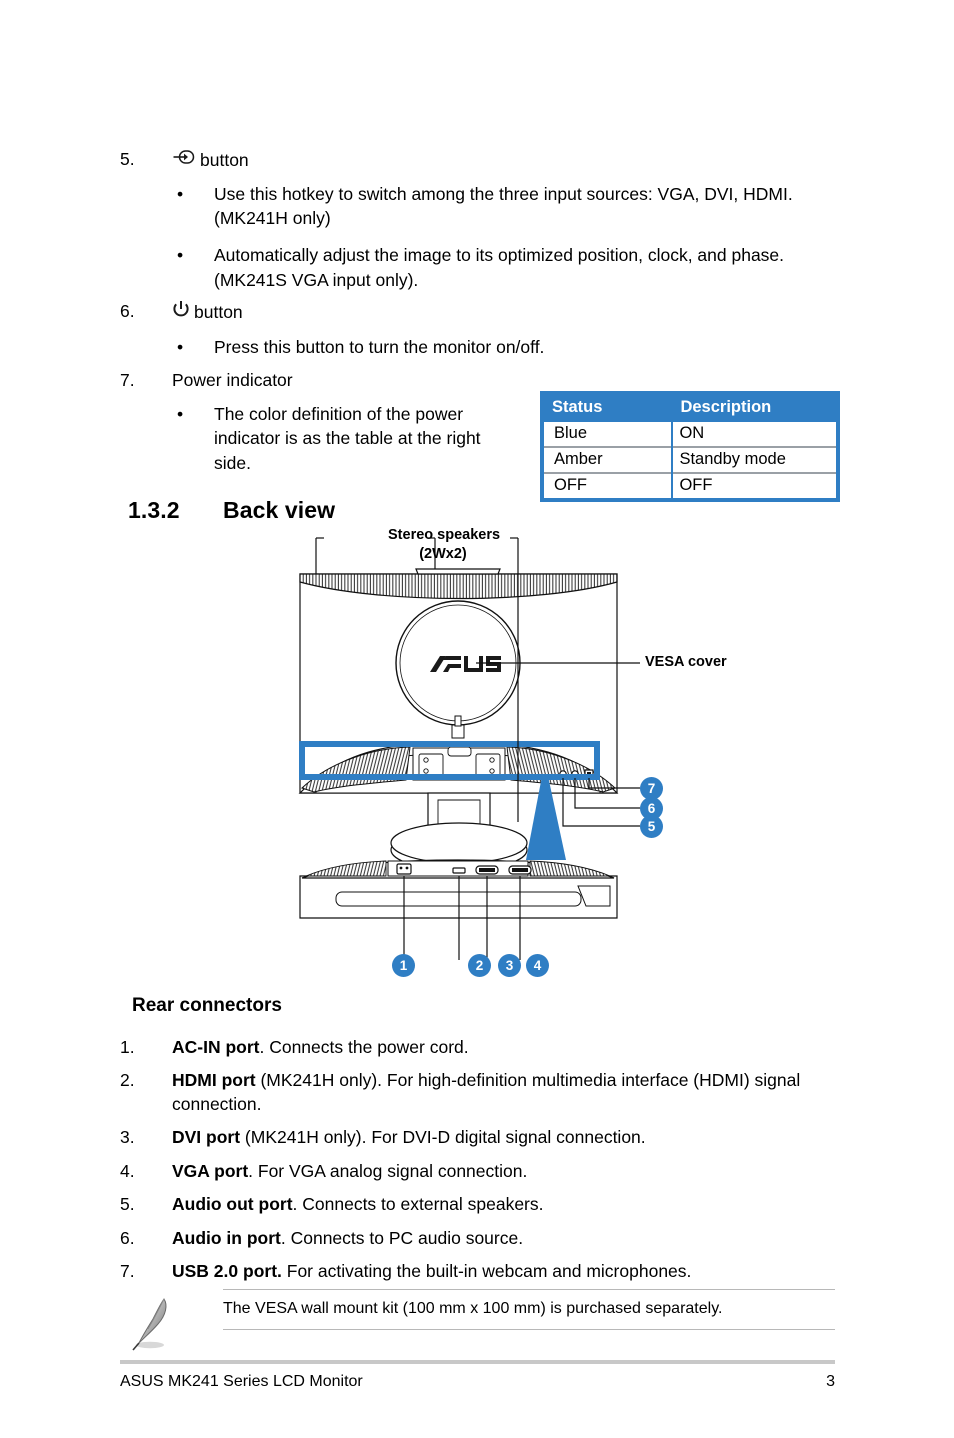 This screenshot has height=1438, width=954. What do you see at coordinates (609, 459) in the screenshot?
I see `table-cell-status: Amber` at bounding box center [609, 459].